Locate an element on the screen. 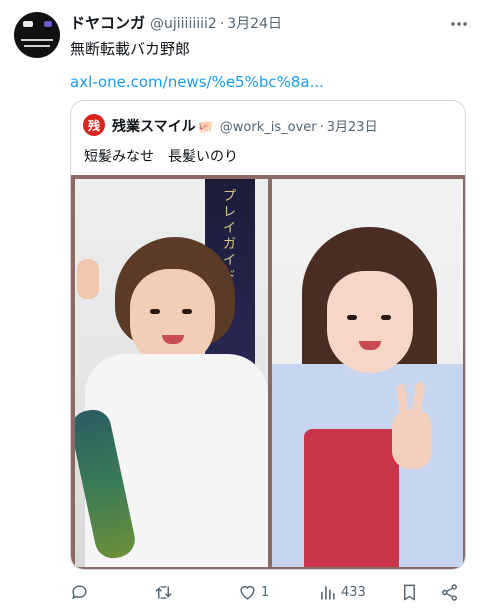  tweet-header: ドヤコンガ @ujiiiiiiii2 · 3月24日 is located at coordinates (176, 22).